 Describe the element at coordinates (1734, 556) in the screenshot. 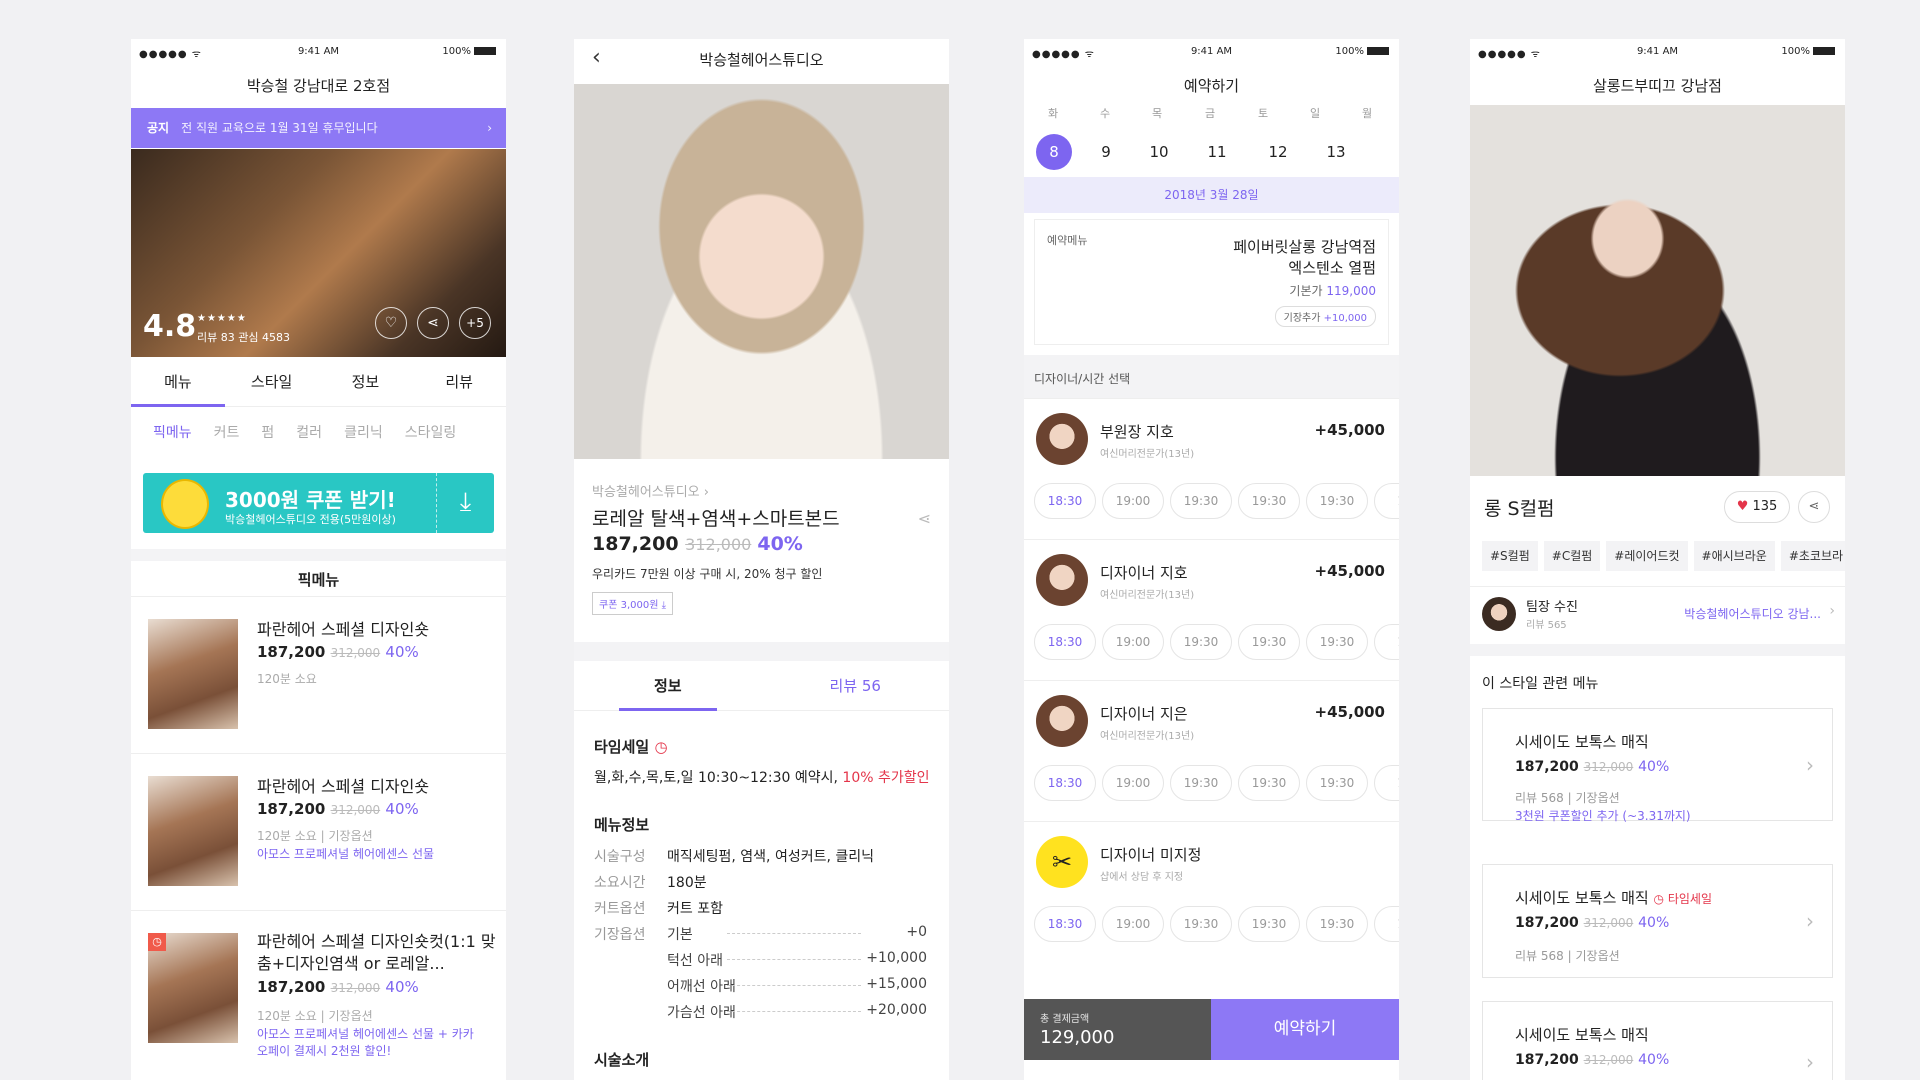

I see `tag: #애시브라운` at that location.